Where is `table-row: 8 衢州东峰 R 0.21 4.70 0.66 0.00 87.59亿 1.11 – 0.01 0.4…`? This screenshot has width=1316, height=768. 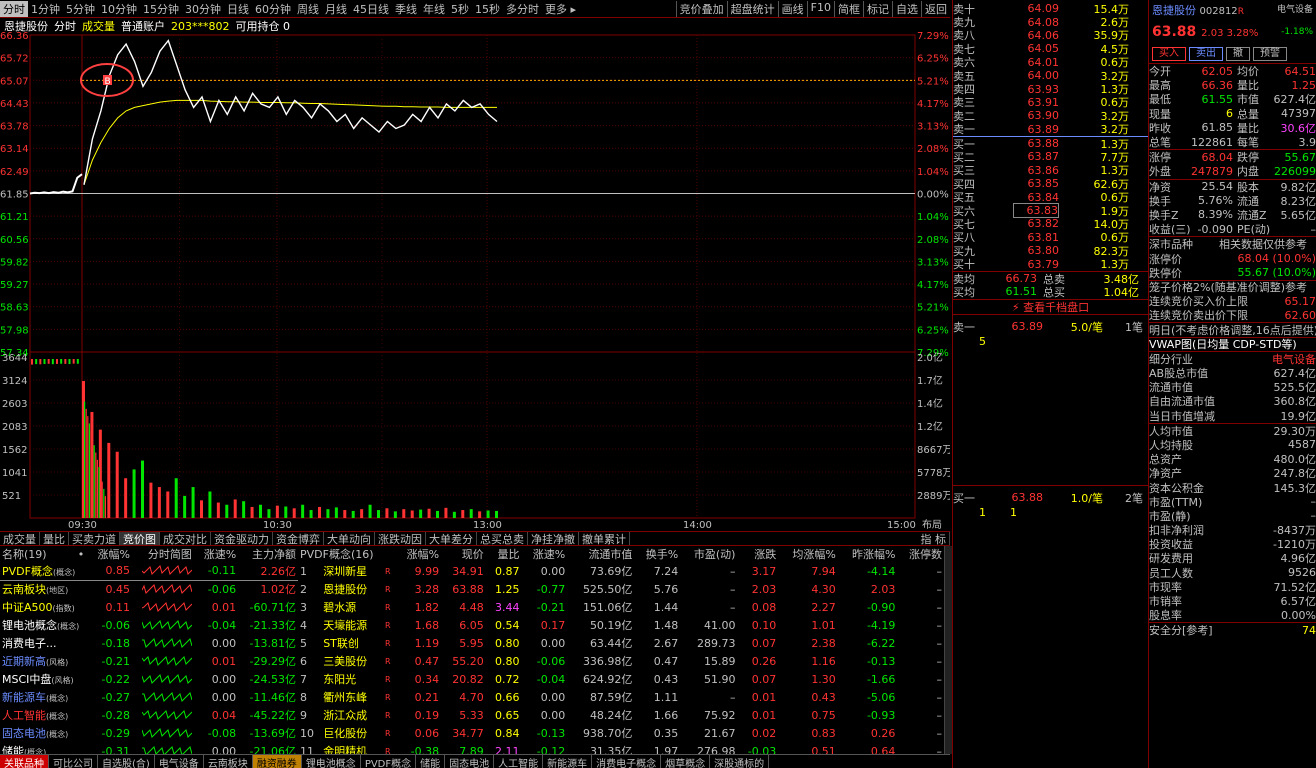
table-row: 8 衢州东峰 R 0.21 4.70 0.66 0.00 87.59亿 1.11 – 0.01 0.4… is located at coordinates (621, 697).